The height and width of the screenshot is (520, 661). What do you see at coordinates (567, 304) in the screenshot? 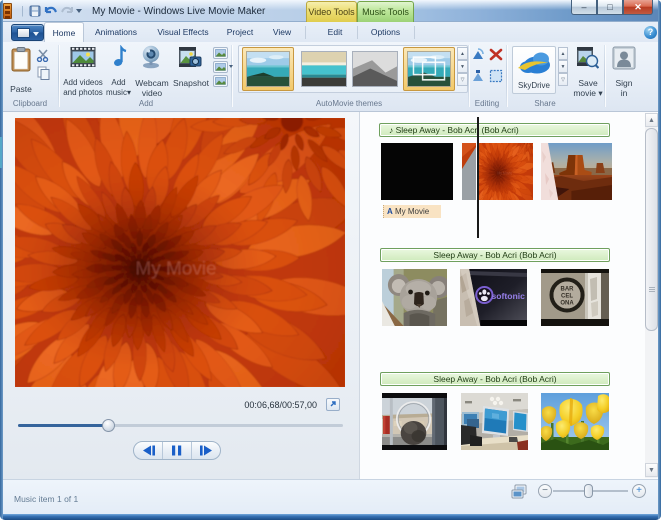
I see `svg-text: ONA` at bounding box center [567, 304].